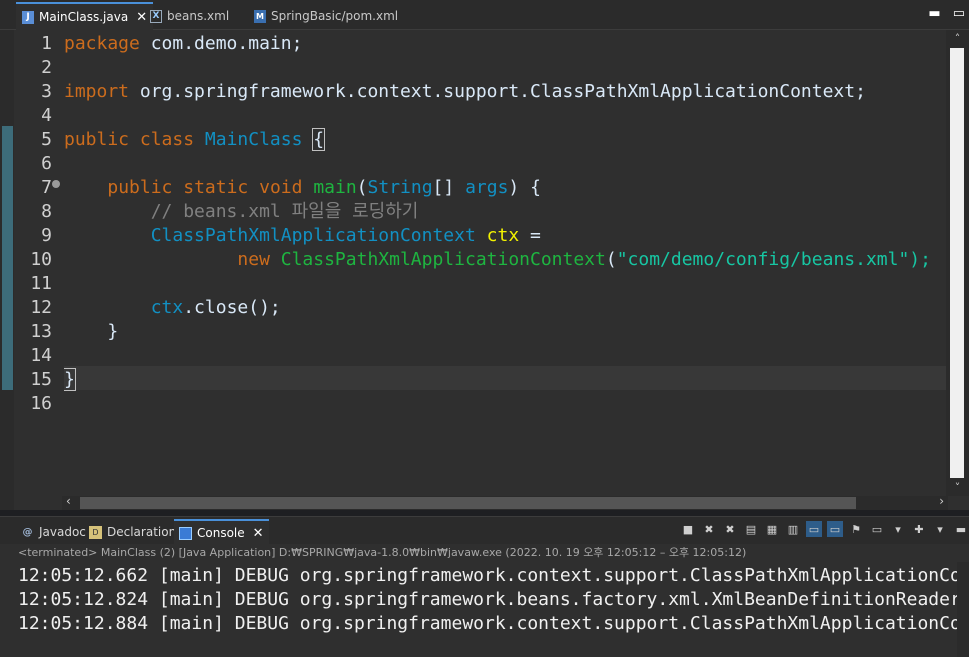  What do you see at coordinates (957, 38) in the screenshot?
I see `scroll-up-icon: ˄` at bounding box center [957, 38].